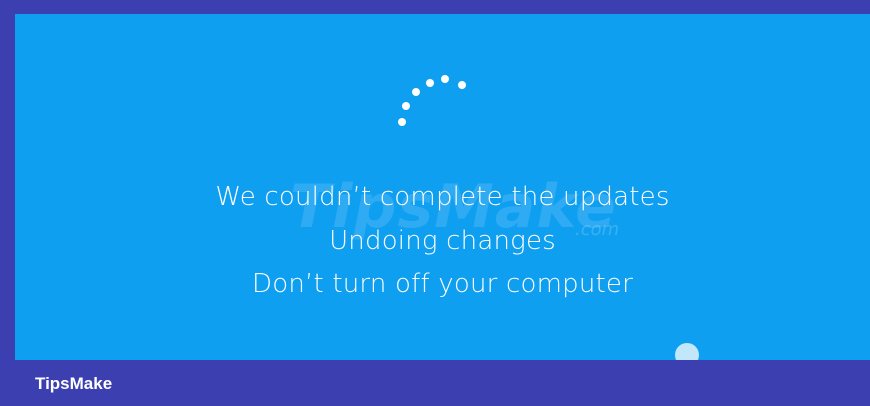  What do you see at coordinates (74, 383) in the screenshot?
I see `footer-brand: TipsMake` at bounding box center [74, 383].